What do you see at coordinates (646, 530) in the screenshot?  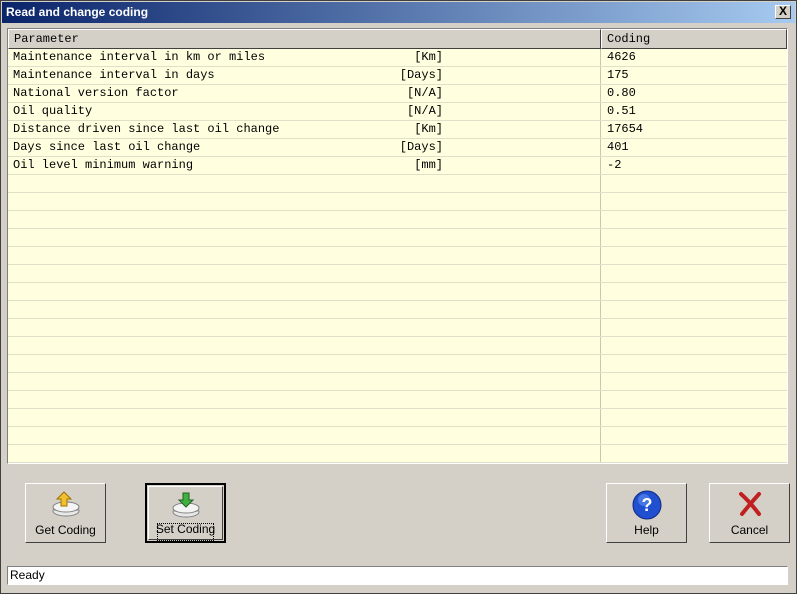 I see `help-label: Help` at bounding box center [646, 530].